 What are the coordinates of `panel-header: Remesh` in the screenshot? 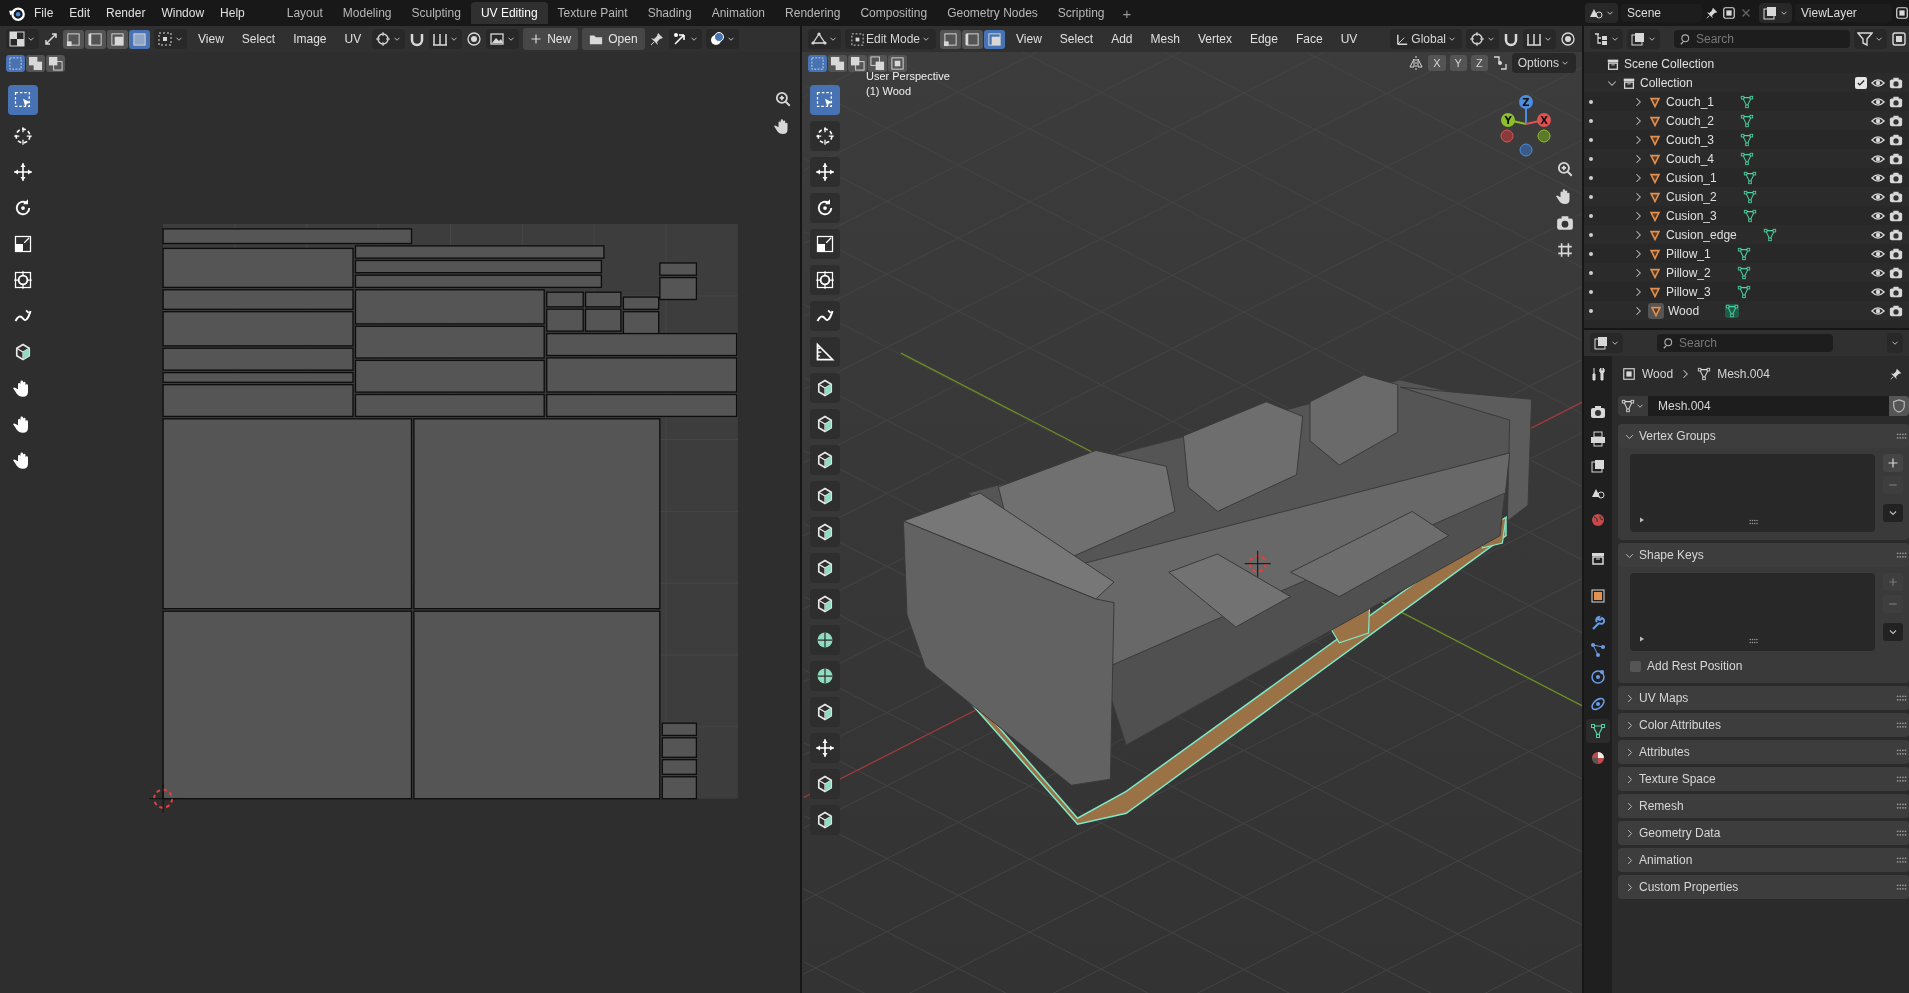 It's located at (1763, 806).